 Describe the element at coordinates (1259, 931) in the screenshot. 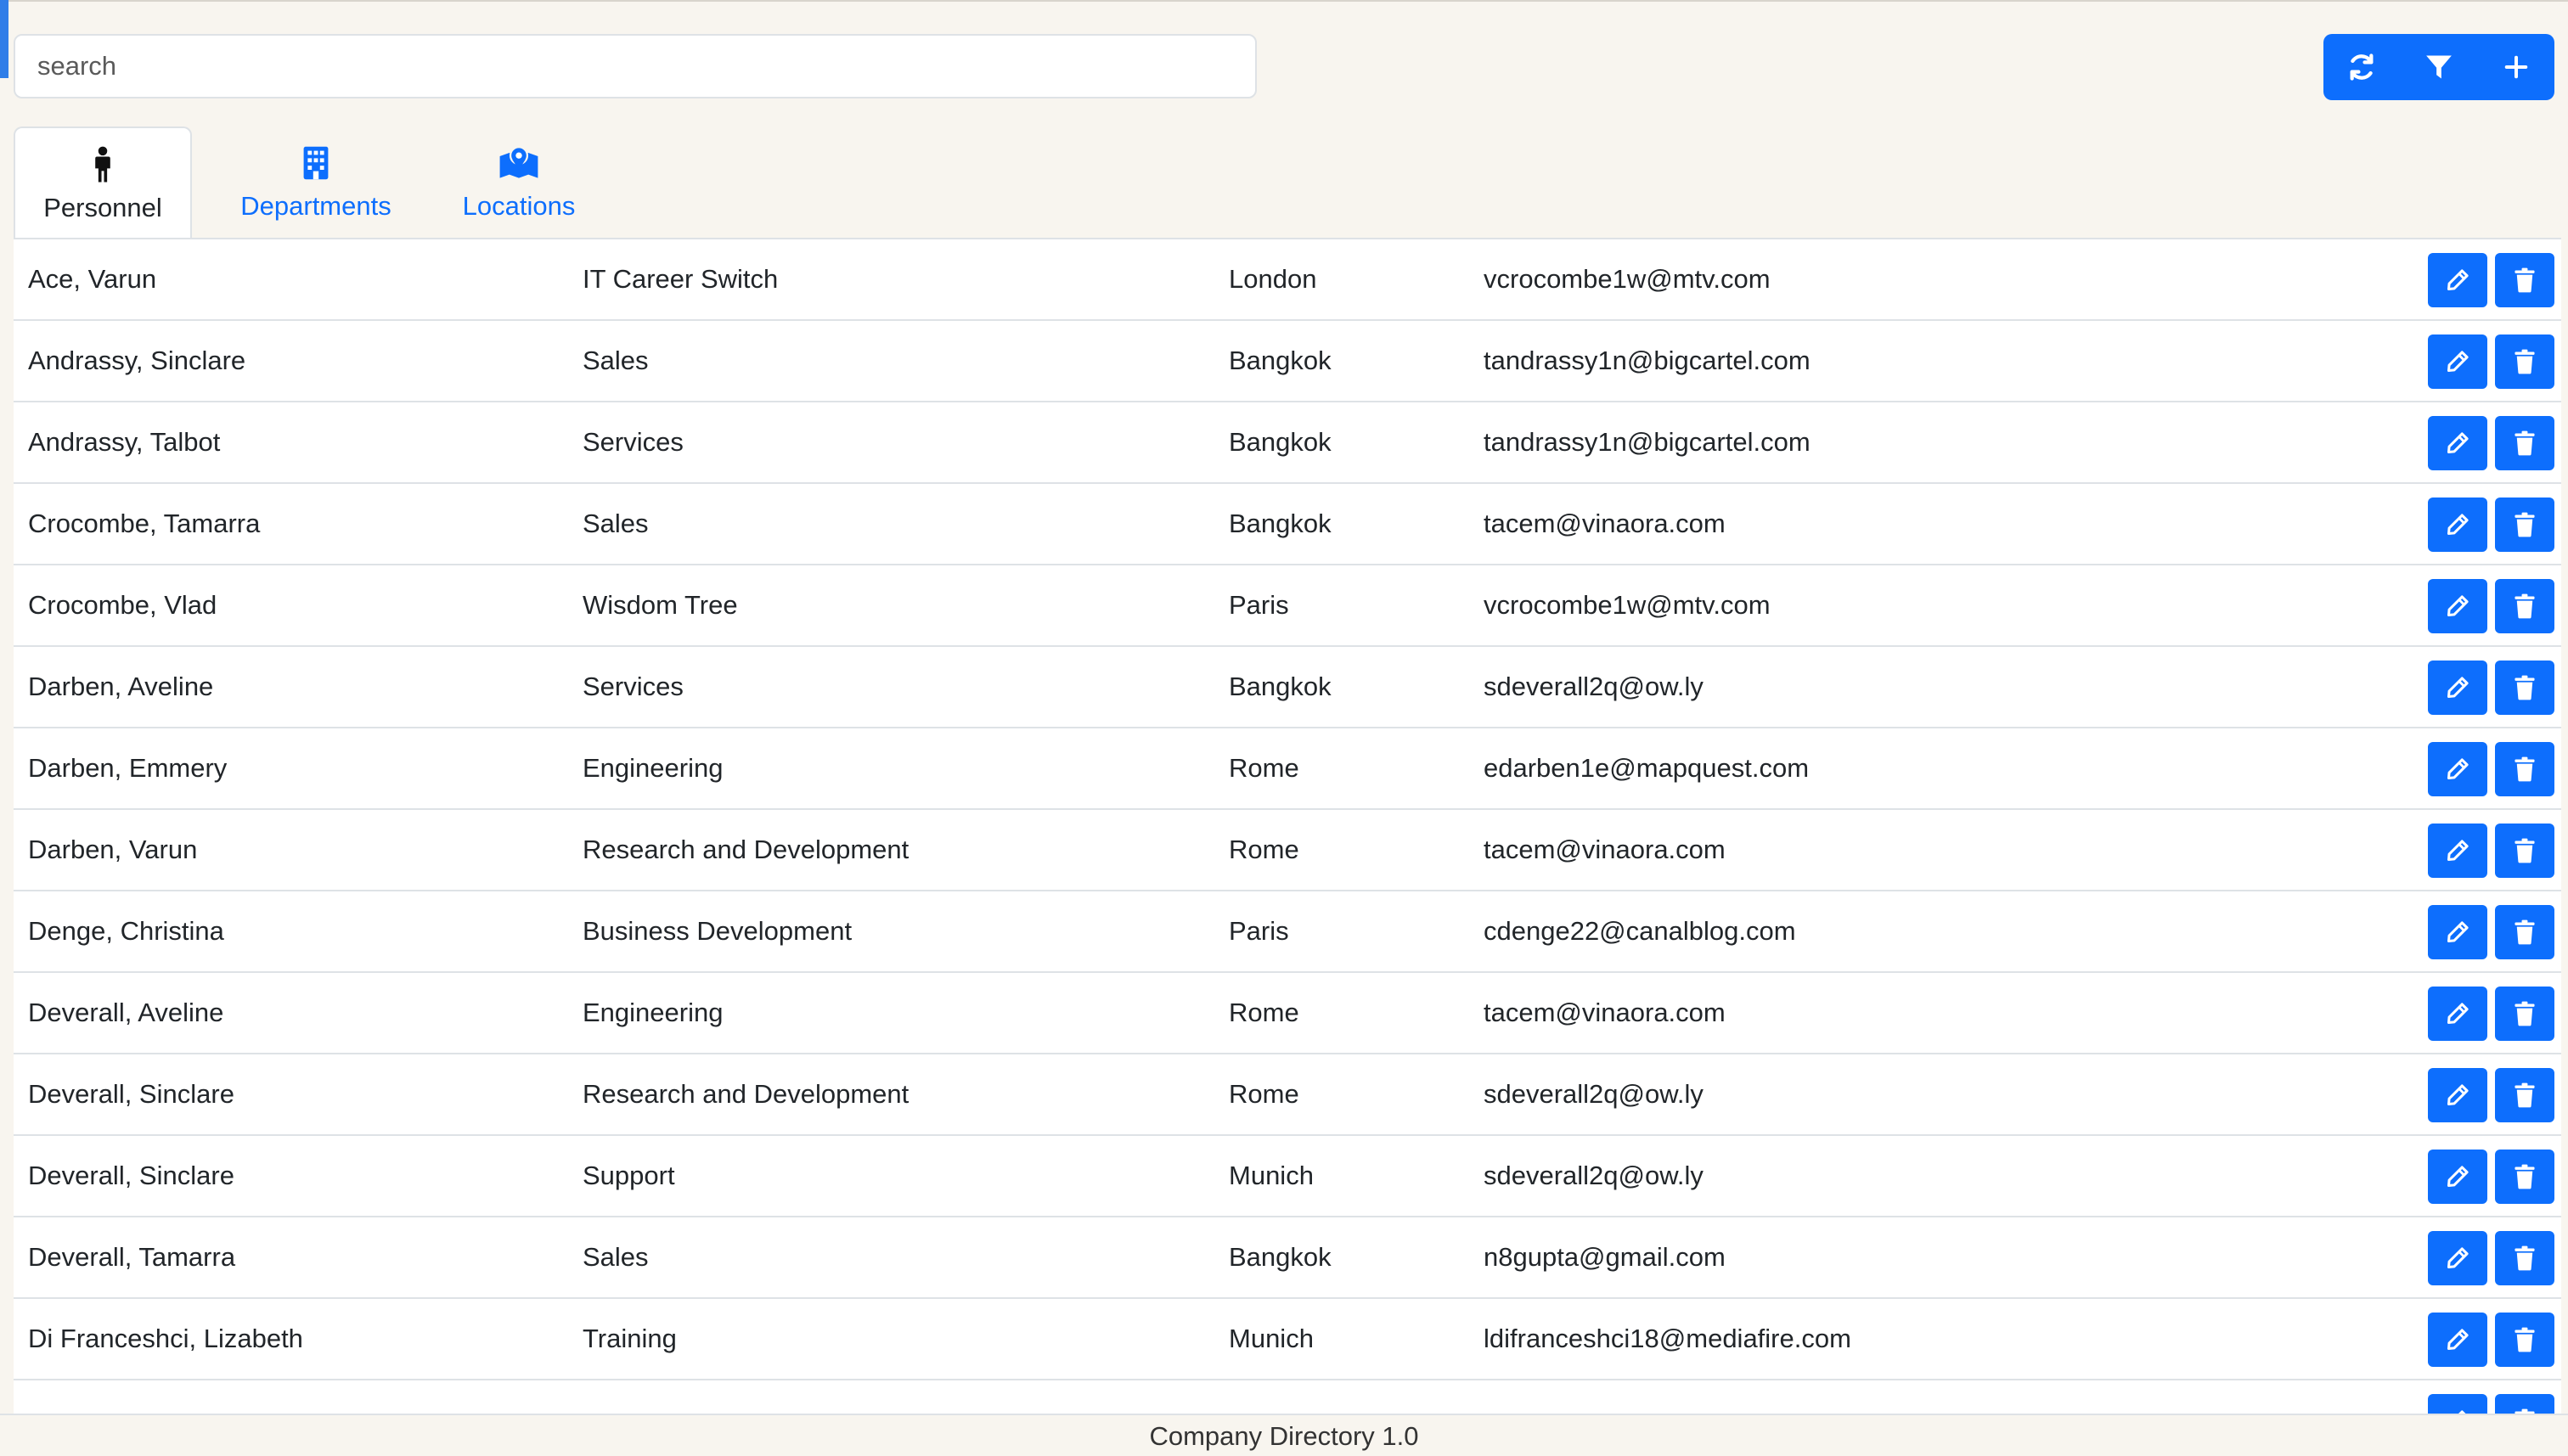

I see `person-location: Paris` at that location.